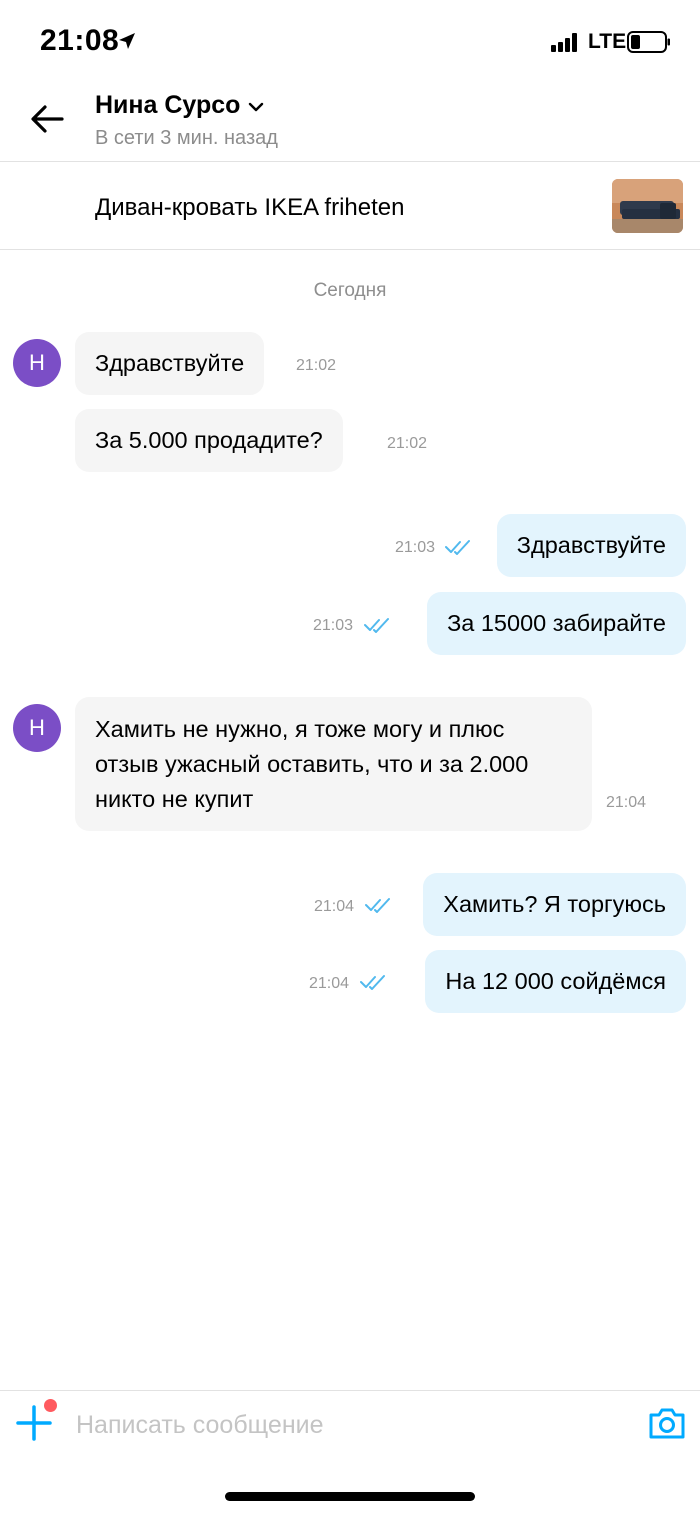 This screenshot has height=1514, width=700. Describe the element at coordinates (50, 1405) in the screenshot. I see `notification-dot` at that location.